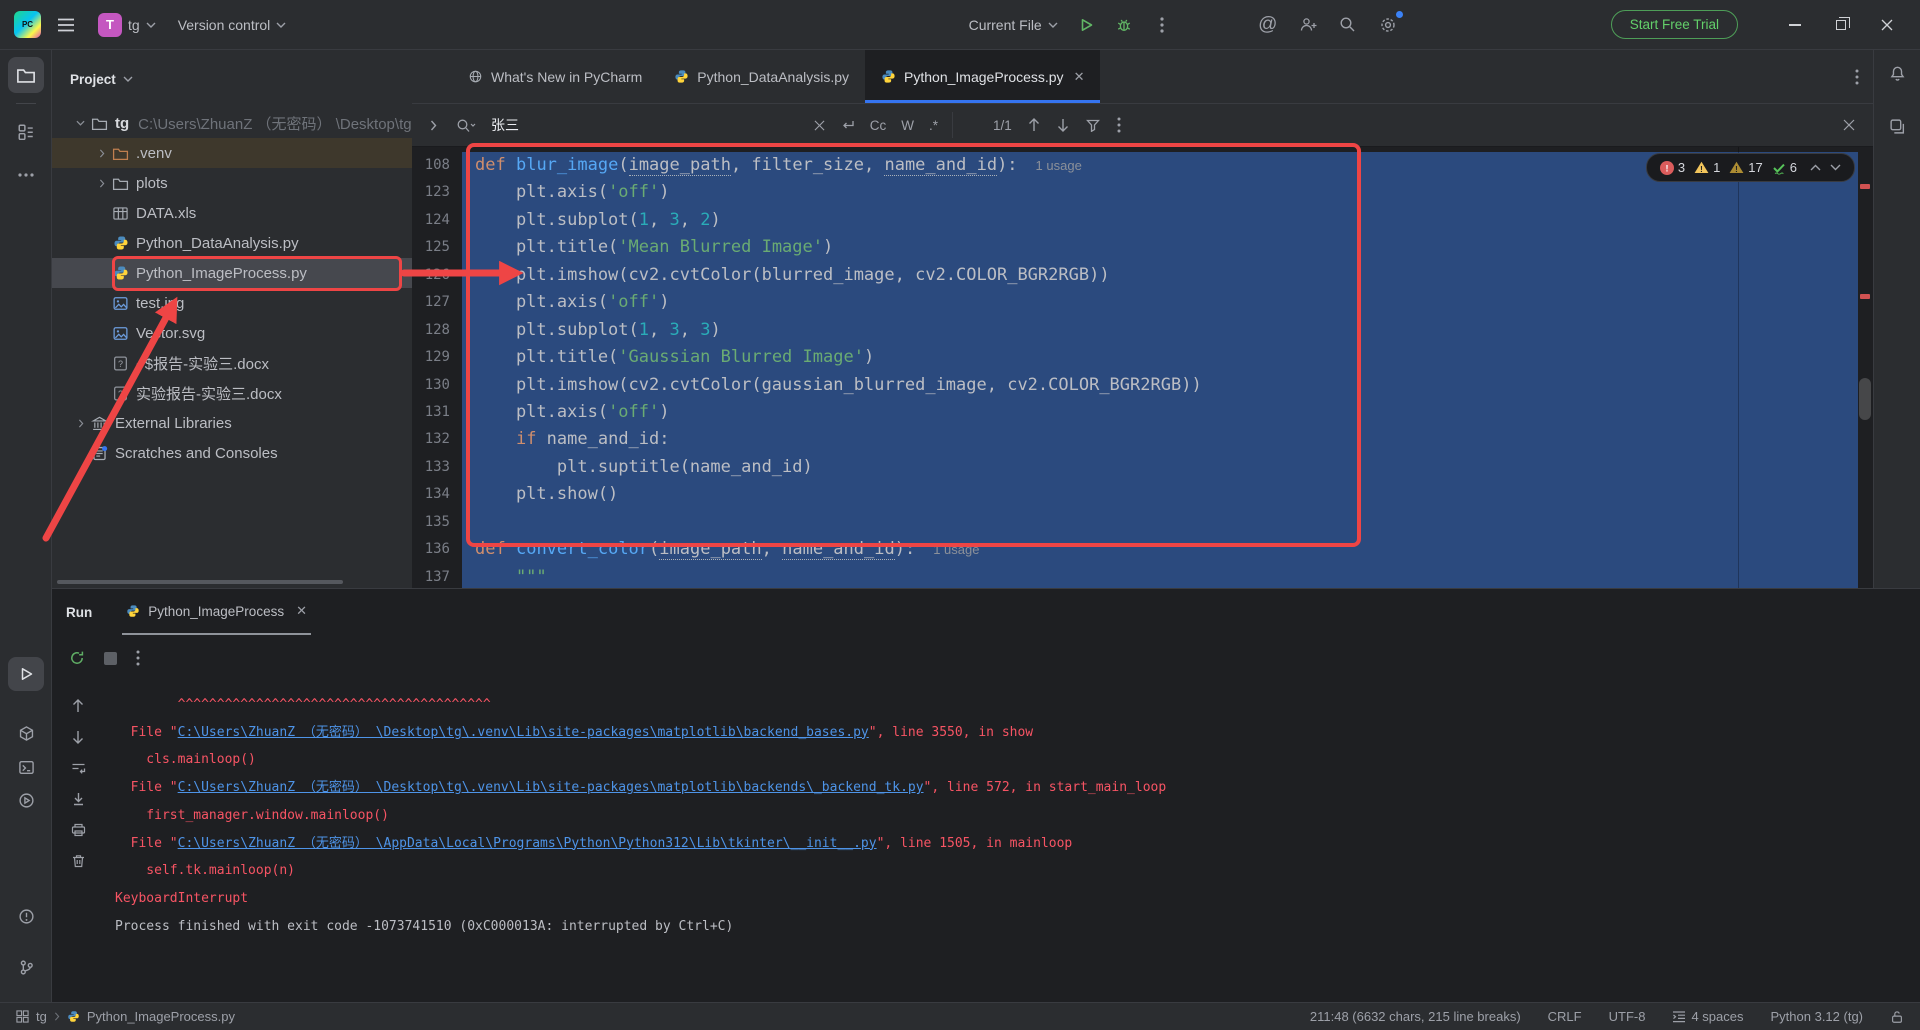 This screenshot has height=1030, width=1920. I want to click on previous-problem-icon, so click(1815, 167).